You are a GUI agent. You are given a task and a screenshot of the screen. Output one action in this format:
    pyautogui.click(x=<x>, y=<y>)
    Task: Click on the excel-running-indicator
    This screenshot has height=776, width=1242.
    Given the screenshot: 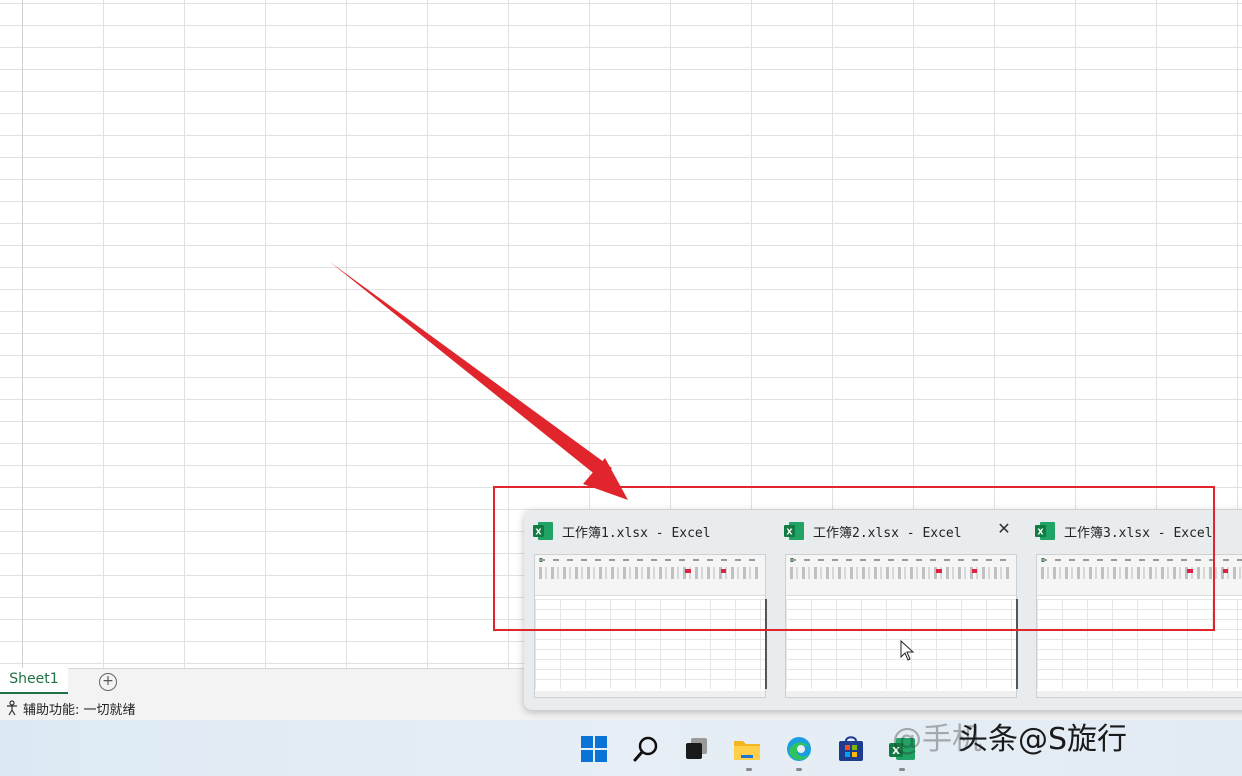 What is the action you would take?
    pyautogui.click(x=902, y=769)
    